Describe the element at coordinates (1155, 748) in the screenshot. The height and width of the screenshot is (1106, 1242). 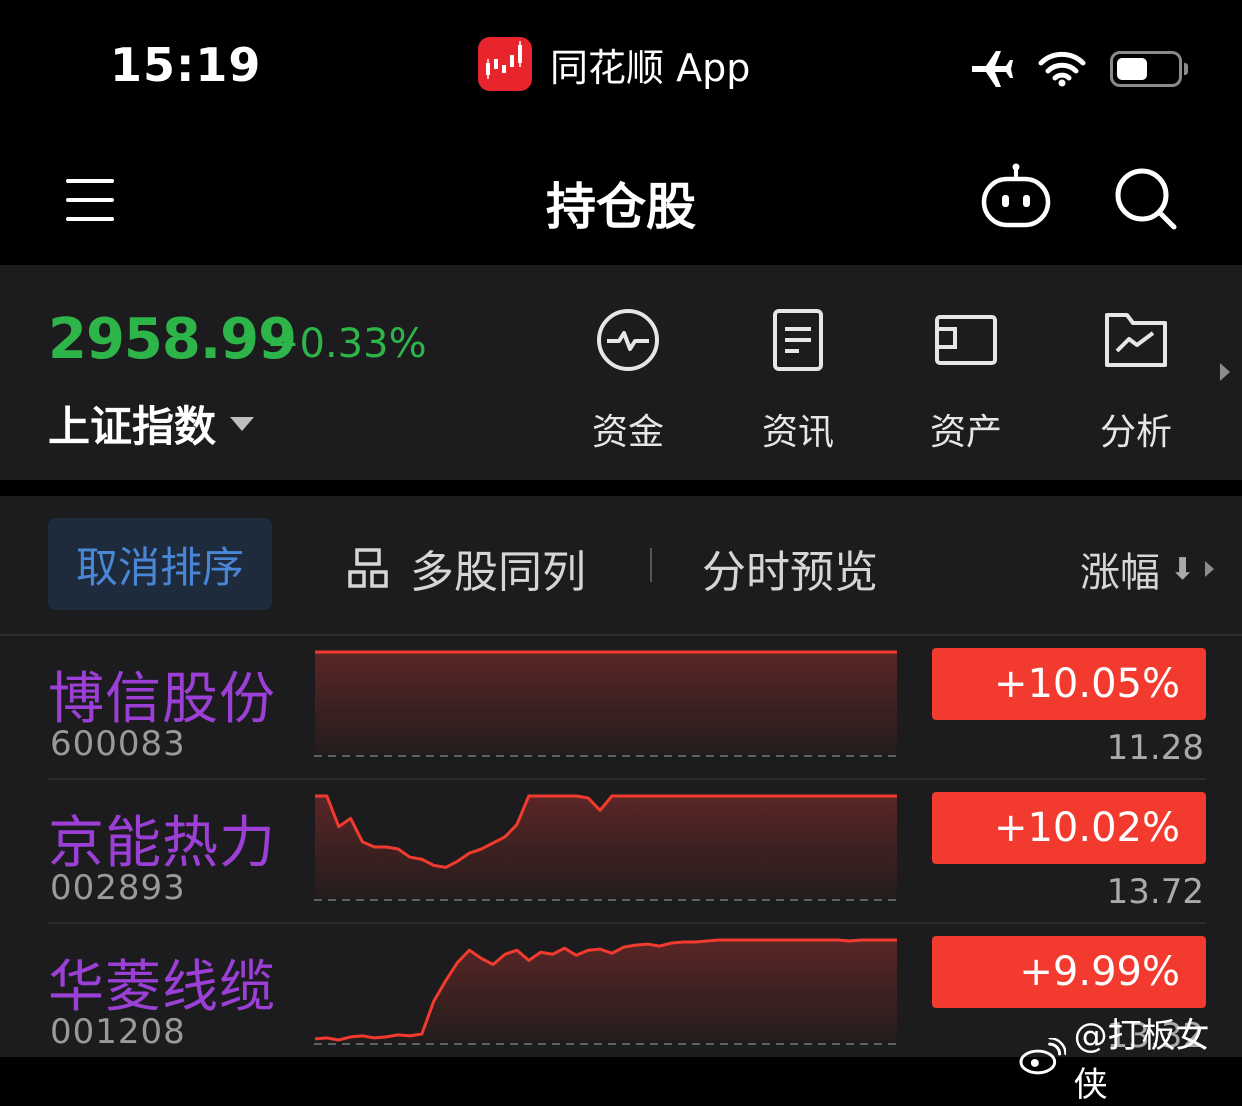
I see `stock-price: 11.28` at that location.